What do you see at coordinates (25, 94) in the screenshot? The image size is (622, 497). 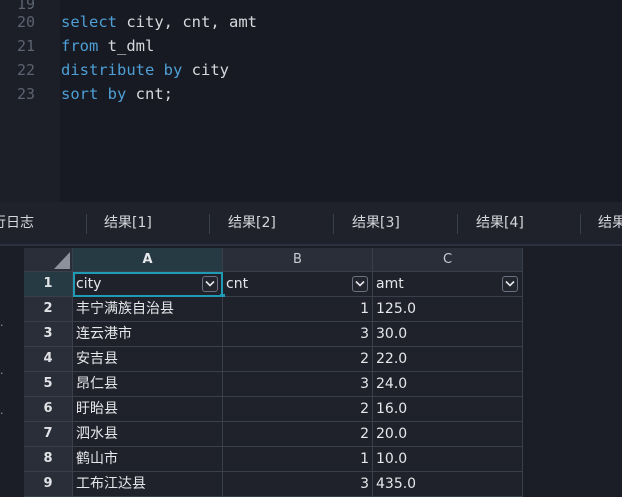 I see `line-number: 23` at bounding box center [25, 94].